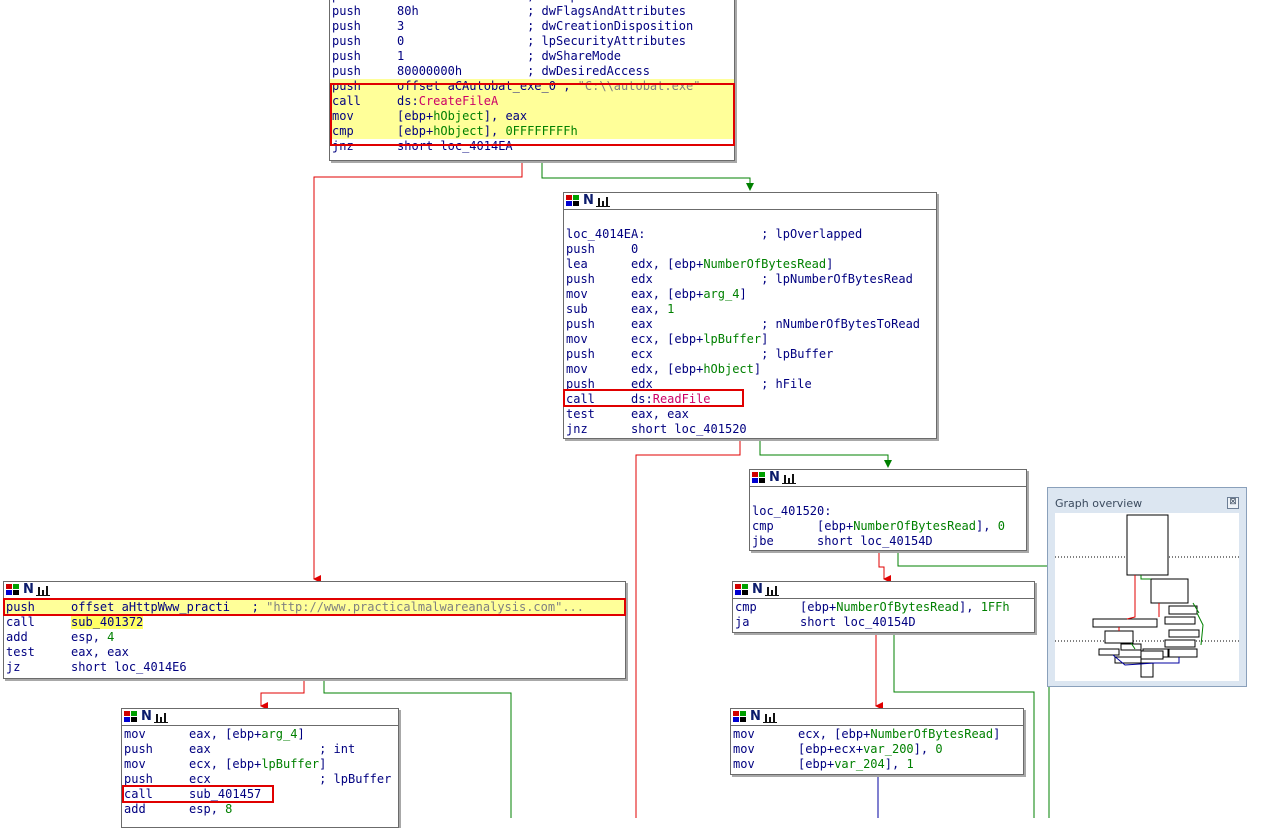 Image resolution: width=1272 pixels, height=828 pixels. Describe the element at coordinates (532, 146) in the screenshot. I see `asm-line: jnz short loc_4014EA` at that location.